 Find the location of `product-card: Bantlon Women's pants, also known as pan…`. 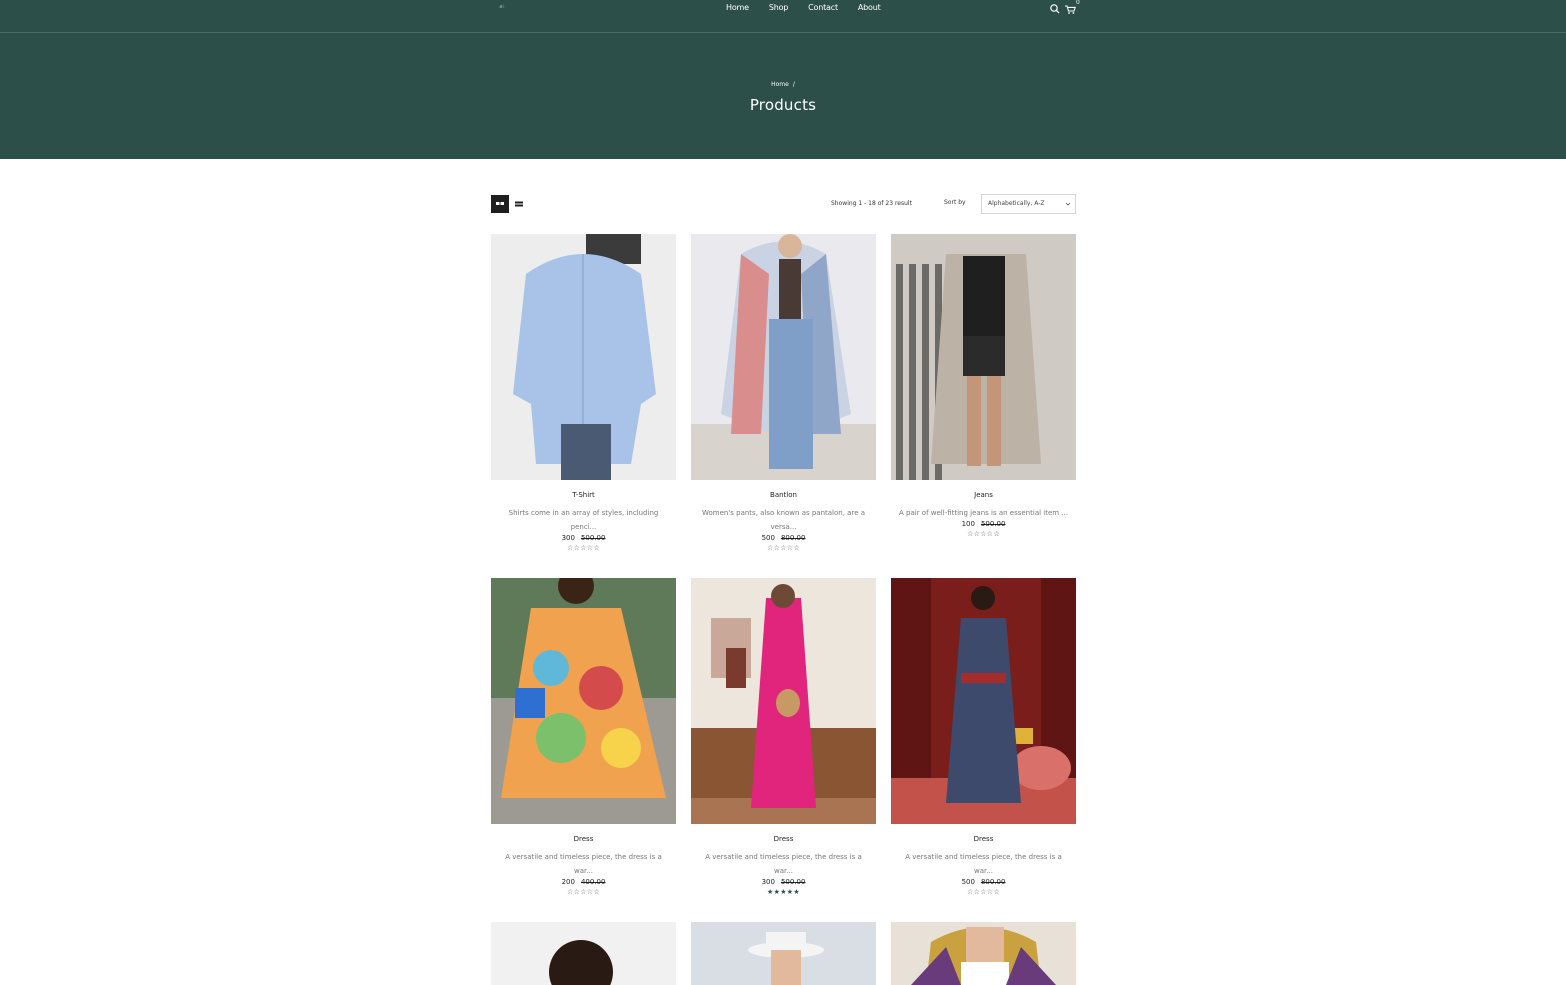

product-card: Bantlon Women's pants, also known as pan… is located at coordinates (783, 393).